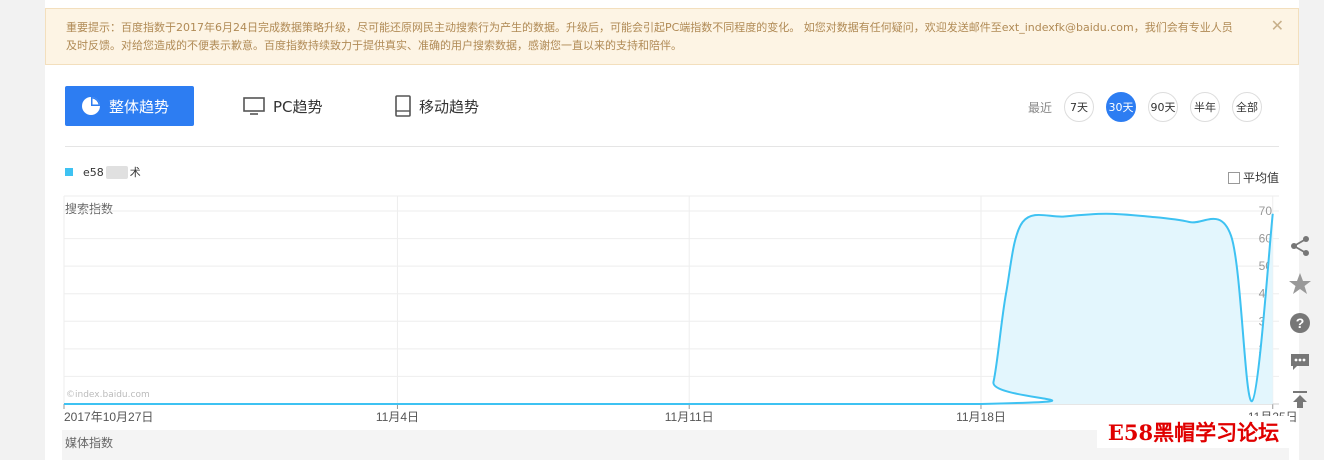 Image resolution: width=1324 pixels, height=460 pixels. What do you see at coordinates (1266, 211) in the screenshot?
I see `y-tick-label: 70` at bounding box center [1266, 211].